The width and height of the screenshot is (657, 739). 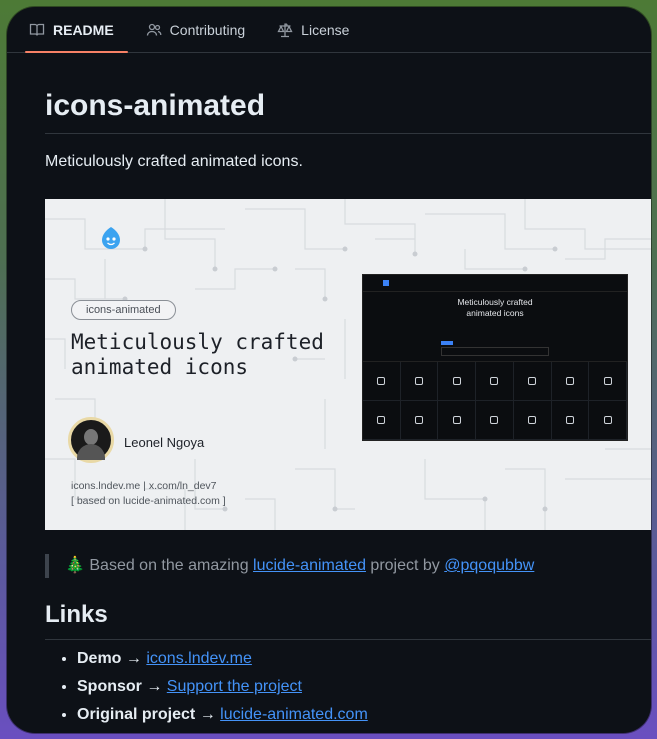 What do you see at coordinates (174, 161) in the screenshot?
I see `readme-description: Meticulously crafted animated icons.` at bounding box center [174, 161].